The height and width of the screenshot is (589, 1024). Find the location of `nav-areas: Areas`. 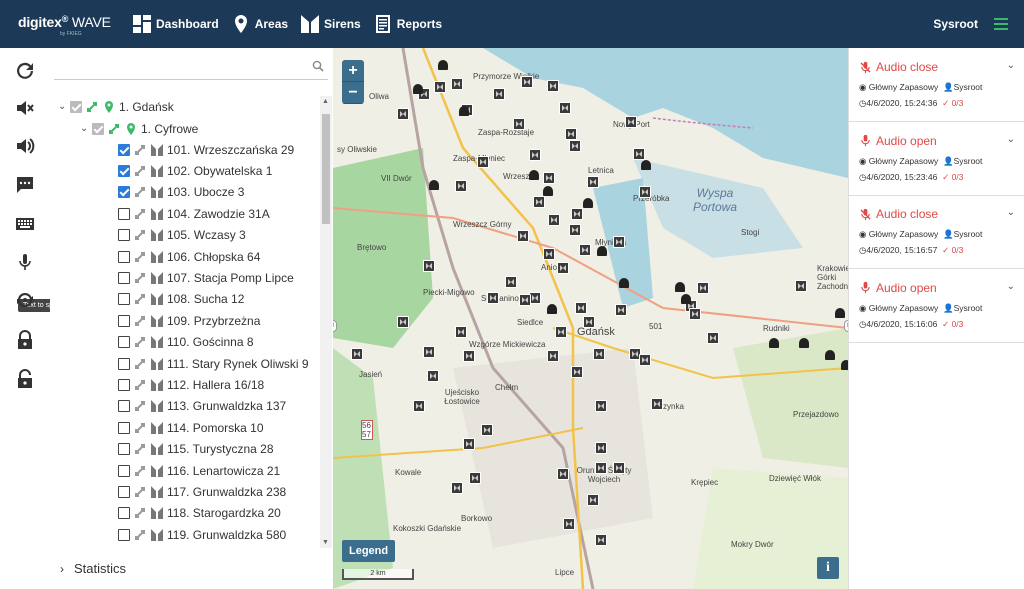

nav-areas: Areas is located at coordinates (259, 24).